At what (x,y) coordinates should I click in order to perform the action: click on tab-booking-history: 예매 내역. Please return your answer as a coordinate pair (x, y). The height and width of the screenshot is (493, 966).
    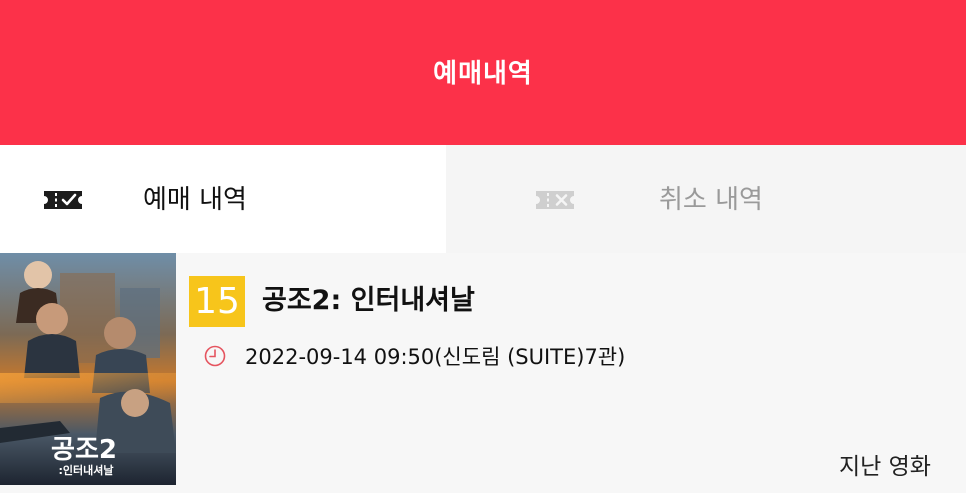
    Looking at the image, I should click on (223, 199).